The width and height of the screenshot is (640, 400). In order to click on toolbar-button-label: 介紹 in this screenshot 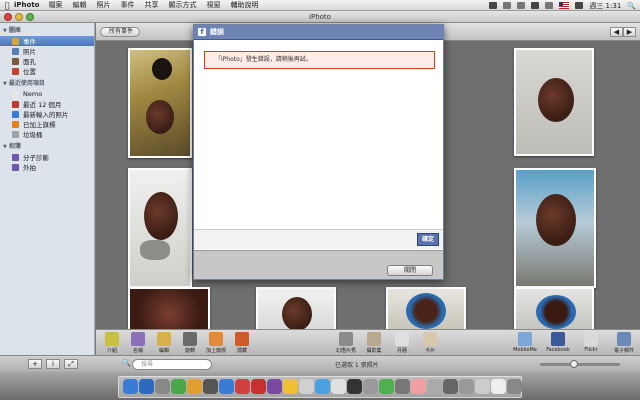, I will do `click(111, 351)`.